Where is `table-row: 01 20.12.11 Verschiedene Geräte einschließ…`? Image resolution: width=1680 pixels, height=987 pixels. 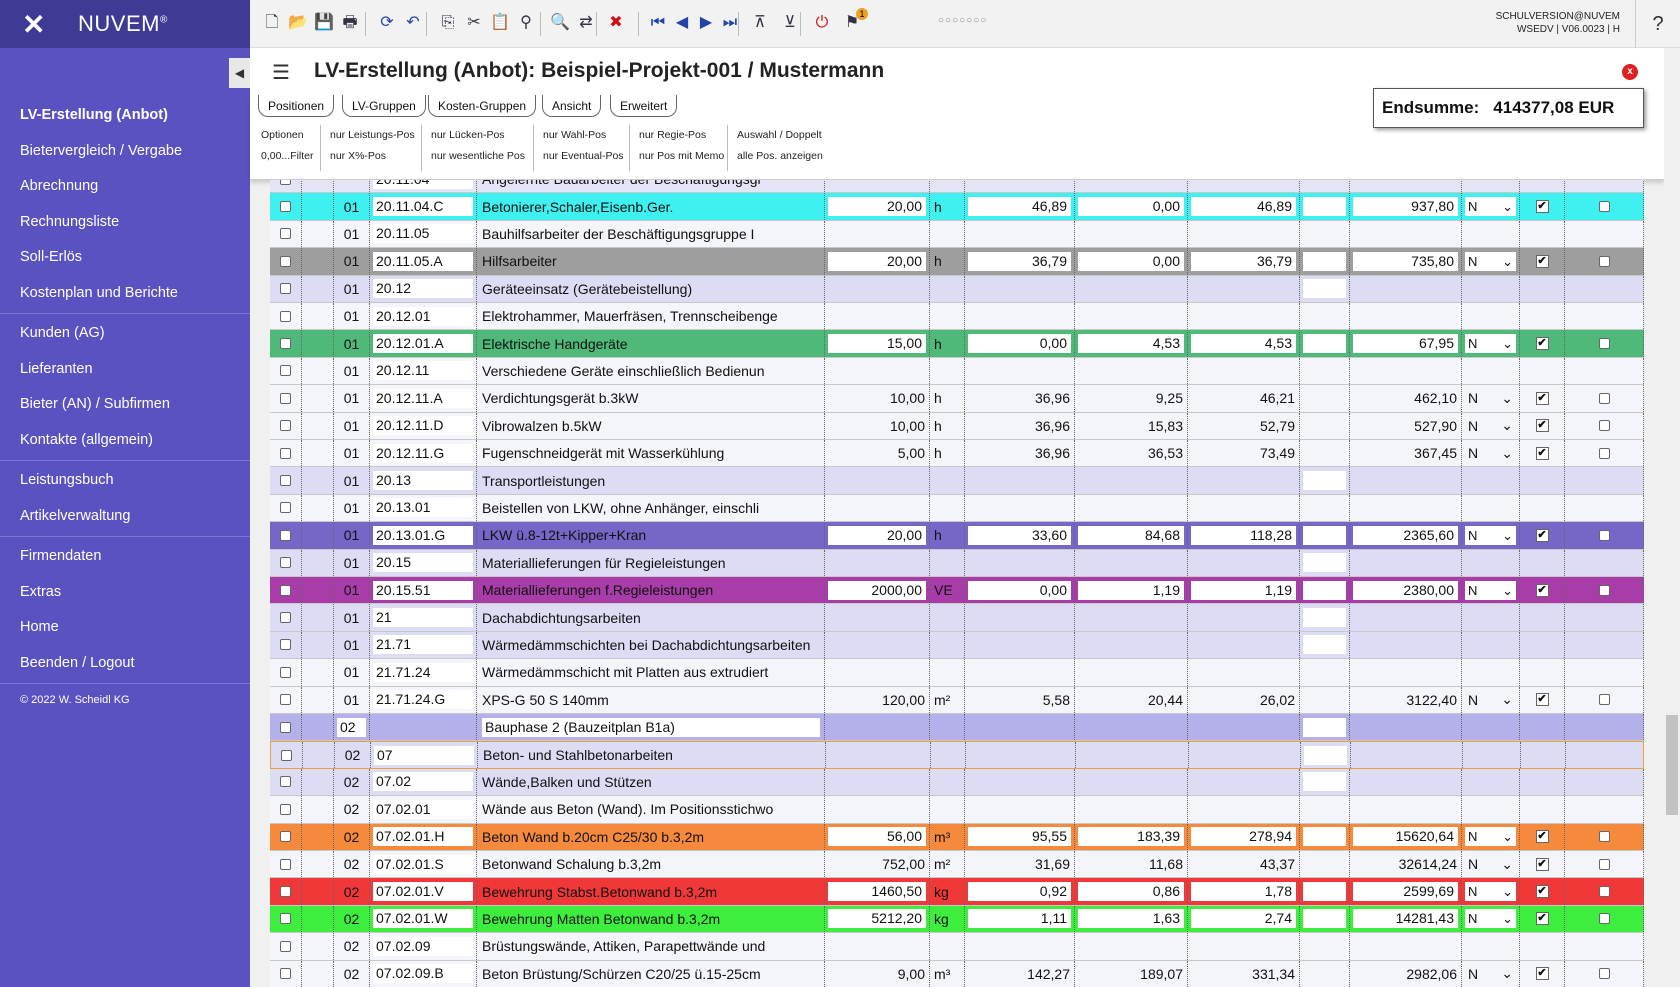 table-row: 01 20.12.11 Verschiedene Geräte einschließ… is located at coordinates (957, 371).